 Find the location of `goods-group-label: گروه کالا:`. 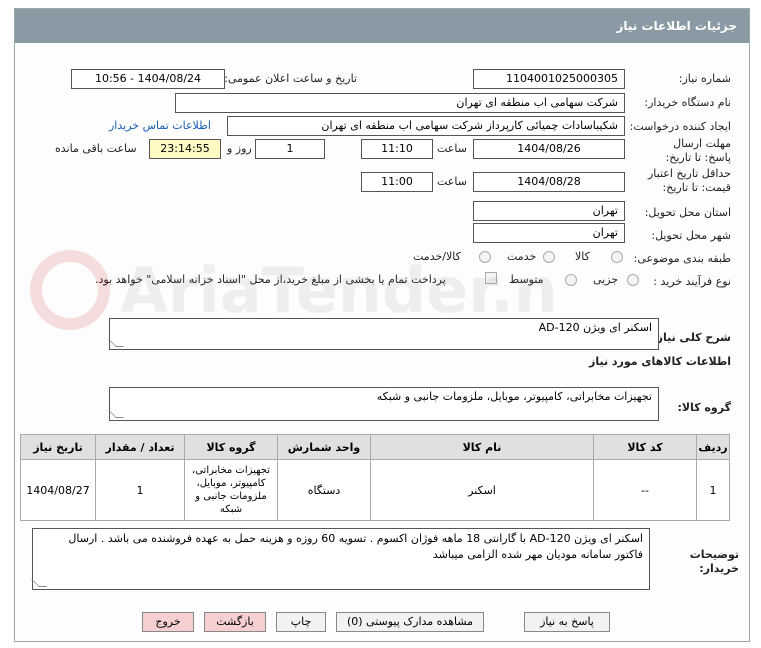

goods-group-label: گروه کالا: is located at coordinates (704, 407).